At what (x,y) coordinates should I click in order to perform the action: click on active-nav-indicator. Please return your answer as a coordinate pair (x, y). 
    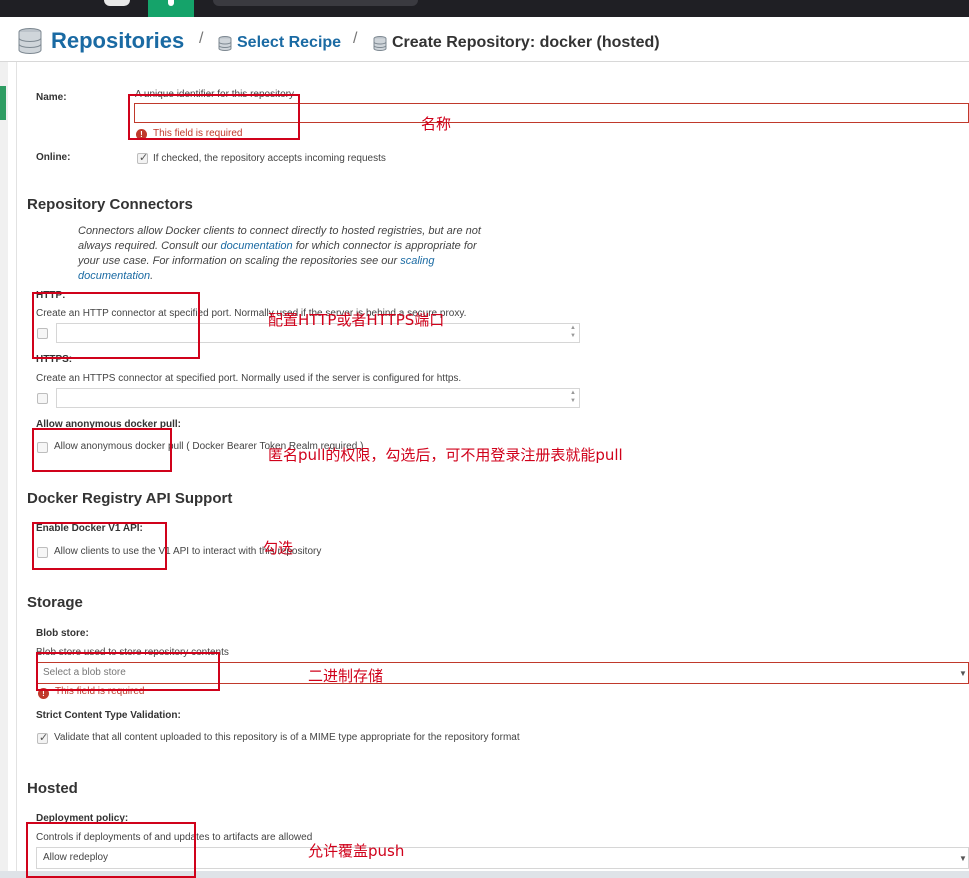
    Looking at the image, I should click on (3, 103).